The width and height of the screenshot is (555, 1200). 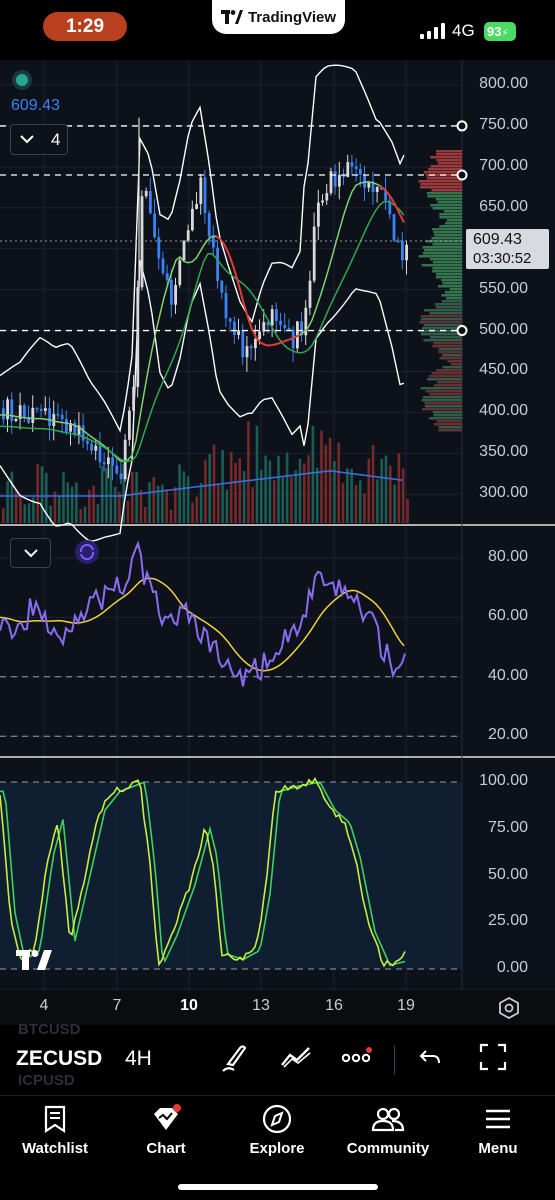 What do you see at coordinates (507, 616) in the screenshot?
I see `price-axis-tick: 60.00` at bounding box center [507, 616].